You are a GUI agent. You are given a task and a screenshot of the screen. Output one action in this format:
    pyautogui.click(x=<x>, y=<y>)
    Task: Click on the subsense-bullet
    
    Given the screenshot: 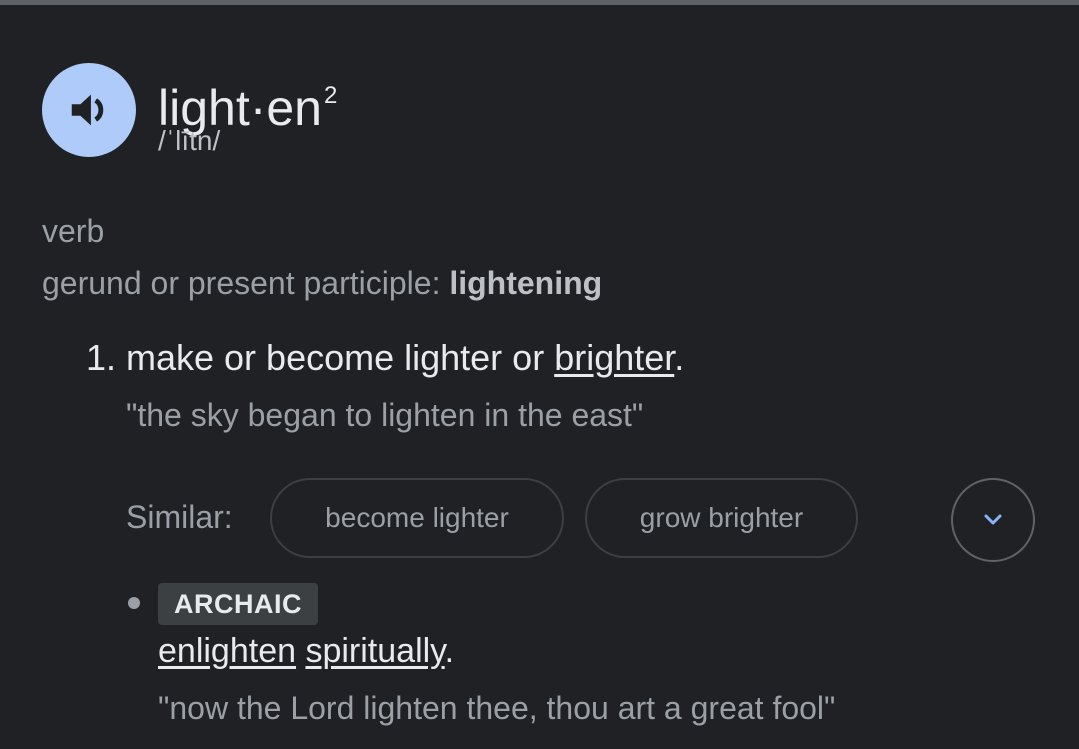 What is the action you would take?
    pyautogui.click(x=134, y=603)
    